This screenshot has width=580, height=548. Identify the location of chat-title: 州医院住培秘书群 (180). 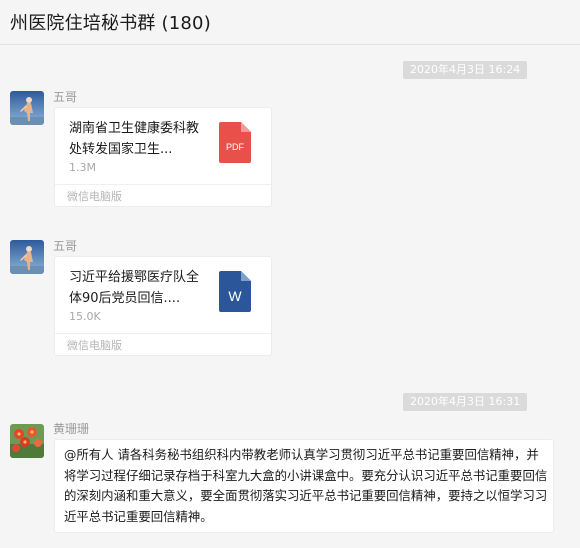
(110, 23).